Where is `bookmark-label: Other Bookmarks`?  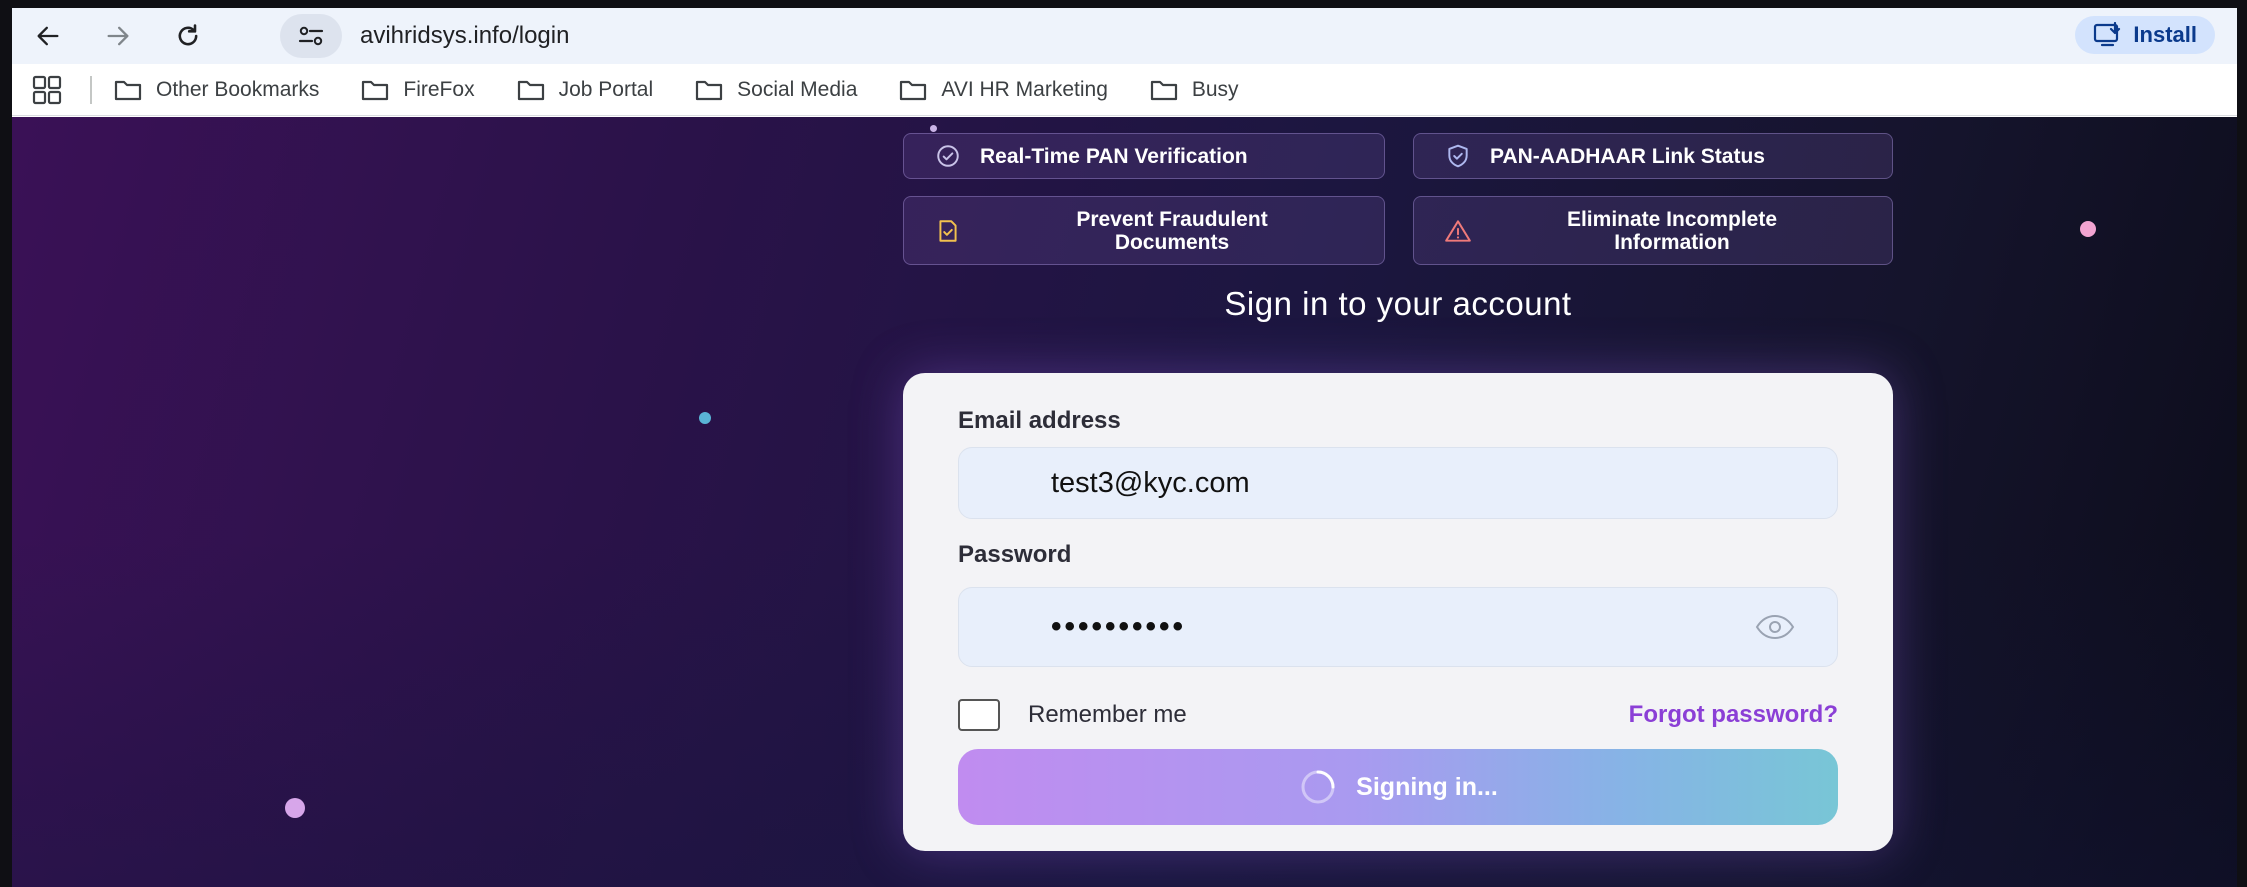 bookmark-label: Other Bookmarks is located at coordinates (238, 89).